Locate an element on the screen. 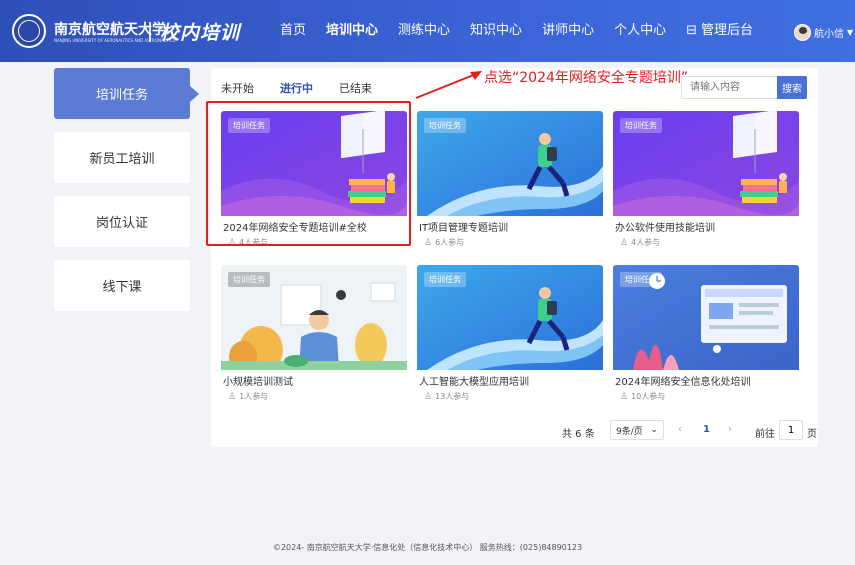 The image size is (855, 565). sidebar-item-offline-course: 线下课 is located at coordinates (122, 285).